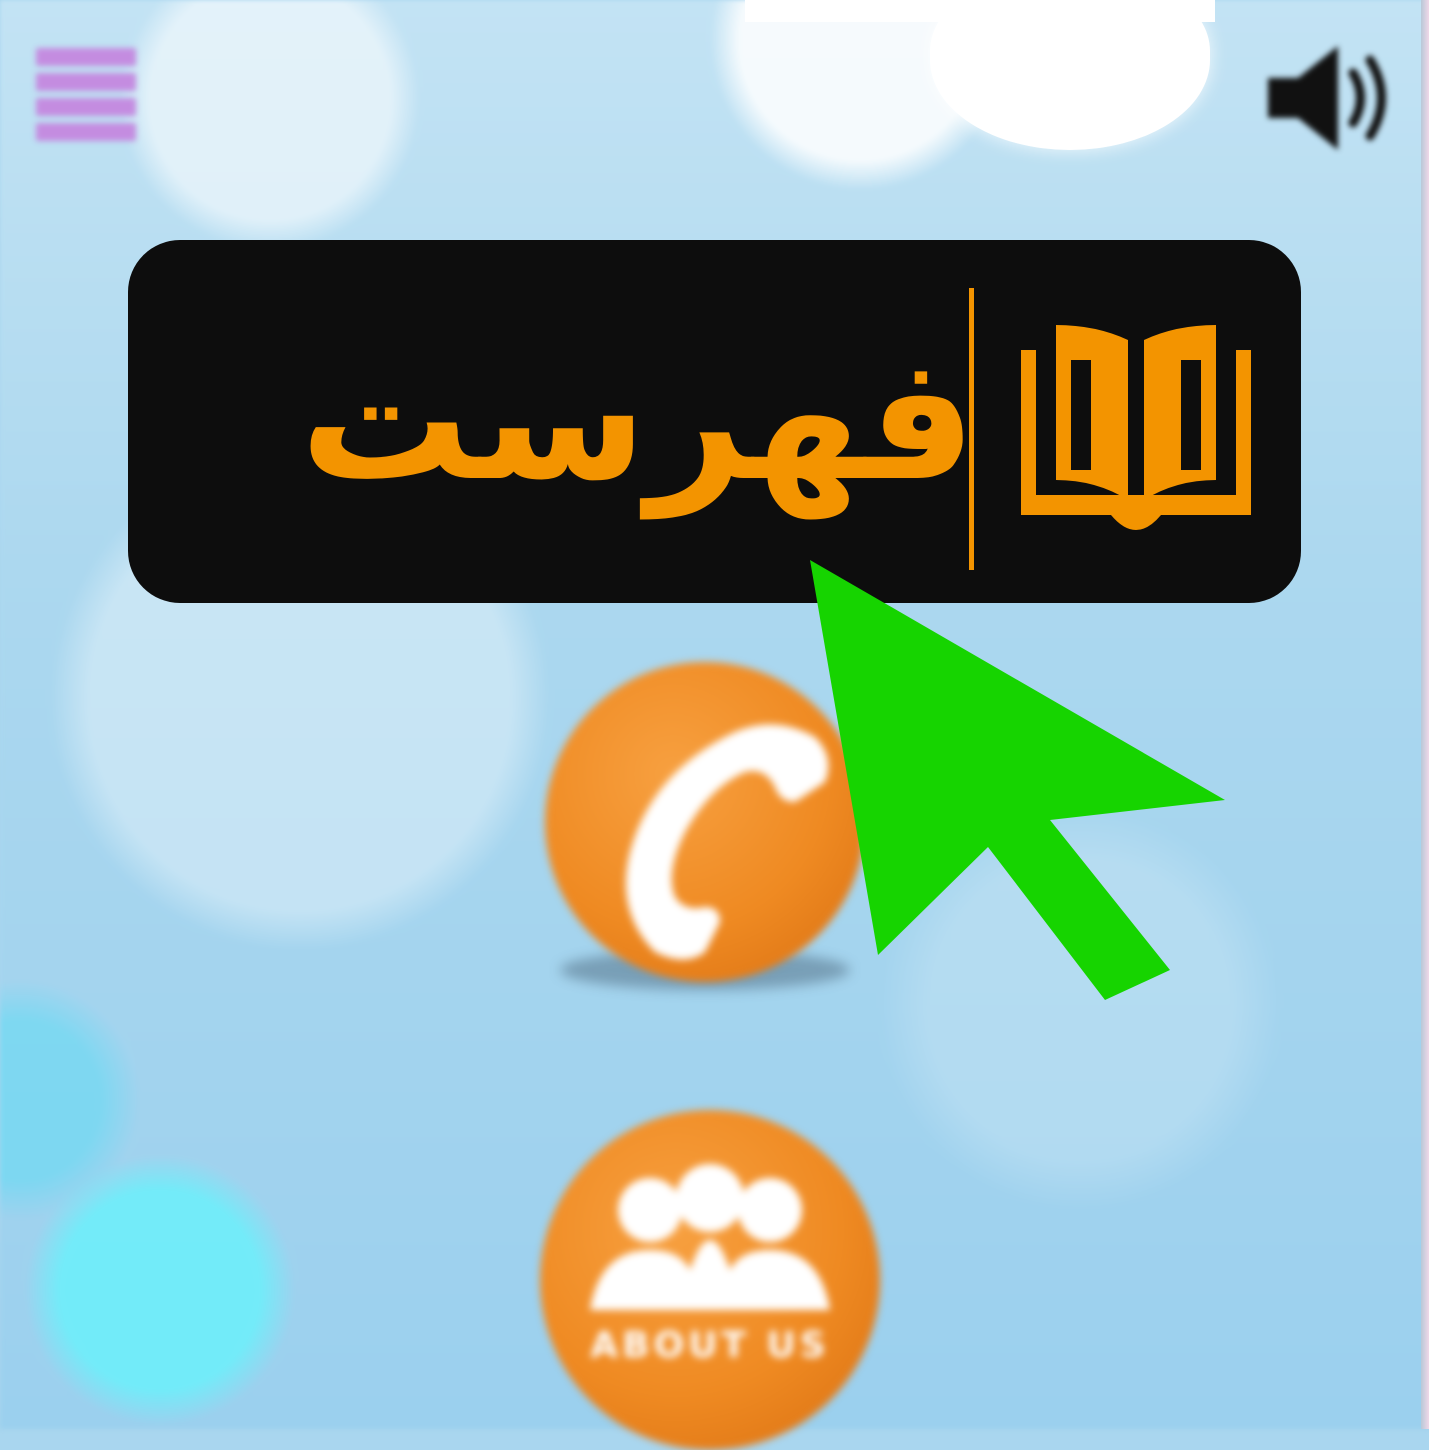 This screenshot has width=1429, height=1450. What do you see at coordinates (1327, 98) in the screenshot?
I see `speaker-icon` at bounding box center [1327, 98].